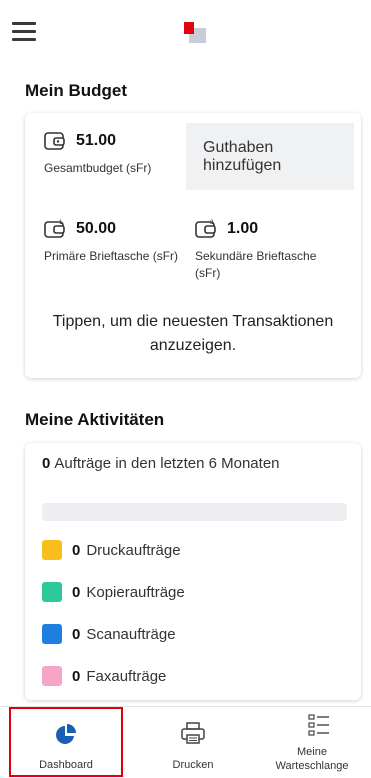 Image resolution: width=371 pixels, height=778 pixels. What do you see at coordinates (135, 592) in the screenshot?
I see `copy-jobs-label: Kopieraufträge` at bounding box center [135, 592].